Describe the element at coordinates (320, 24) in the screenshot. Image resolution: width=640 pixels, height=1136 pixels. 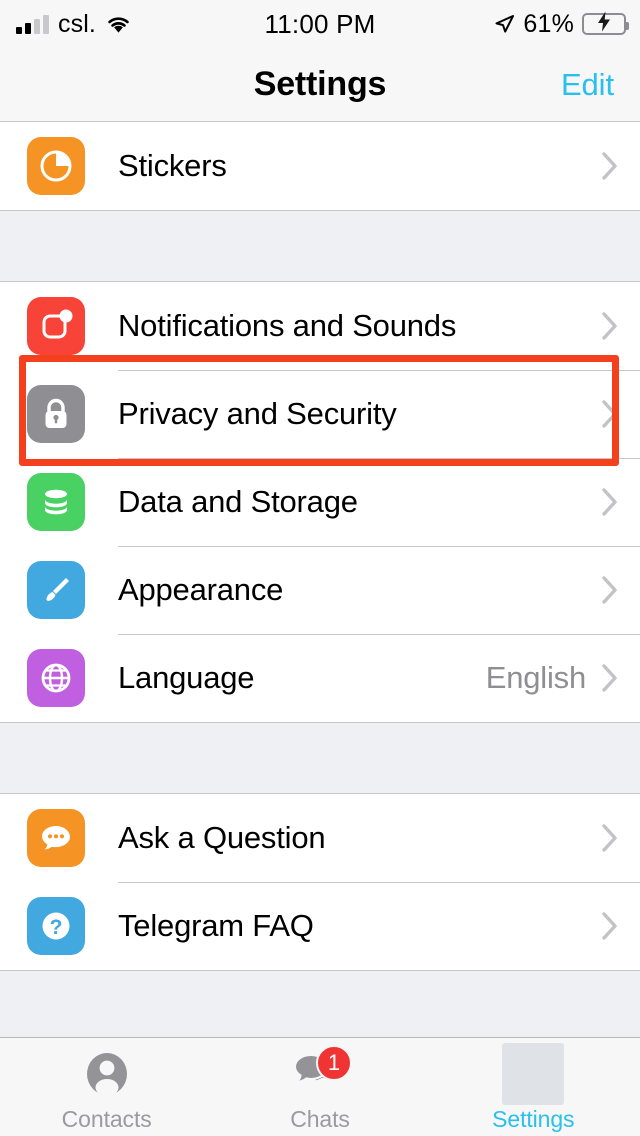
I see `status-bar: csl. 11:00 PM 61%` at that location.